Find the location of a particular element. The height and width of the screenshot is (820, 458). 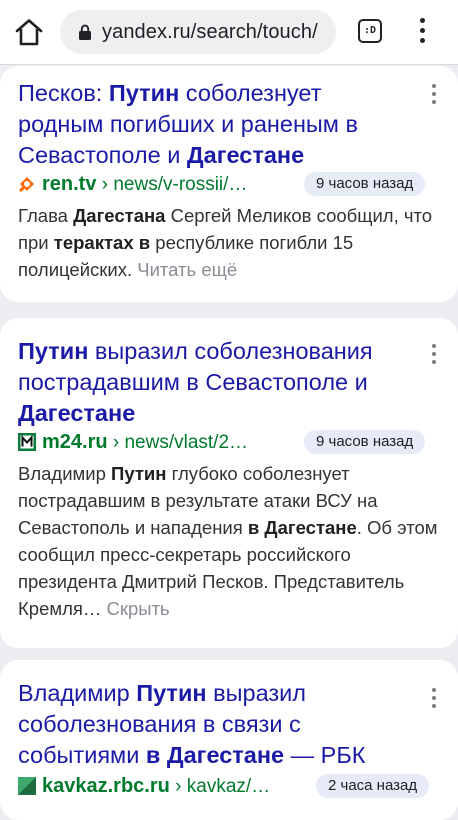

result-source-line: m24.ru › news/vlast/2… 9 часов назад is located at coordinates (233, 442).